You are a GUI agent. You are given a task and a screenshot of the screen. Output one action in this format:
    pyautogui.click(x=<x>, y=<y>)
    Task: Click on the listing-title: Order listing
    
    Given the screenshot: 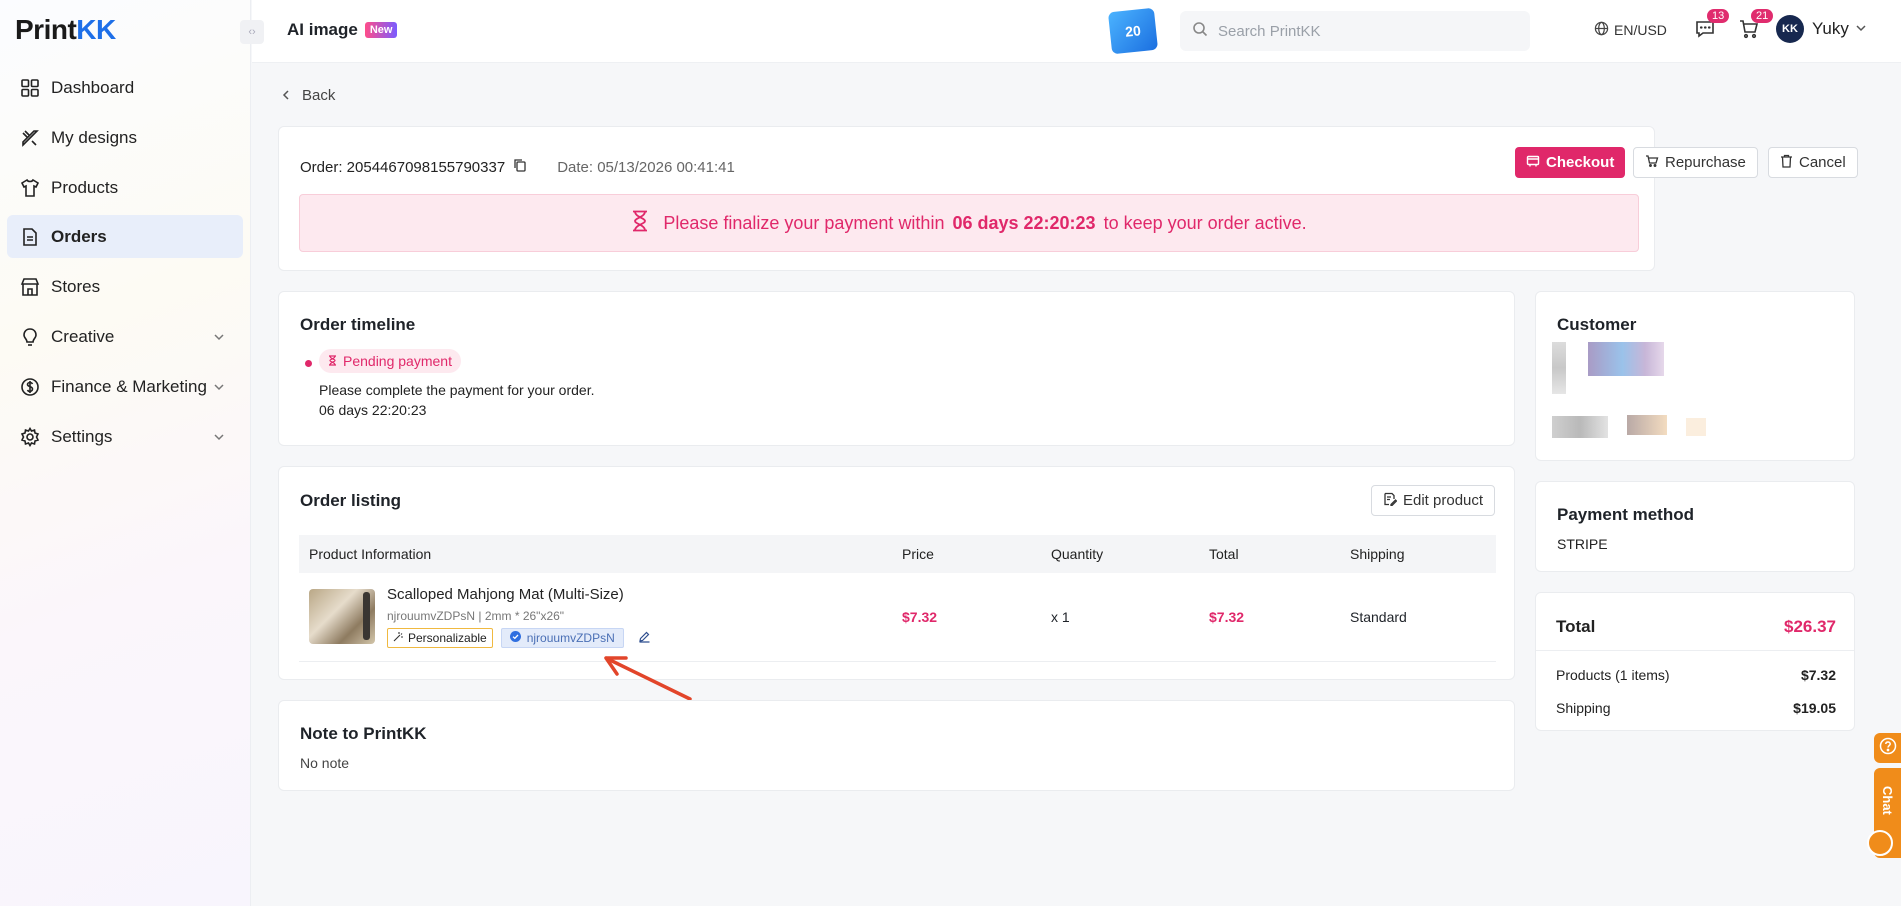 What is the action you would take?
    pyautogui.click(x=351, y=500)
    